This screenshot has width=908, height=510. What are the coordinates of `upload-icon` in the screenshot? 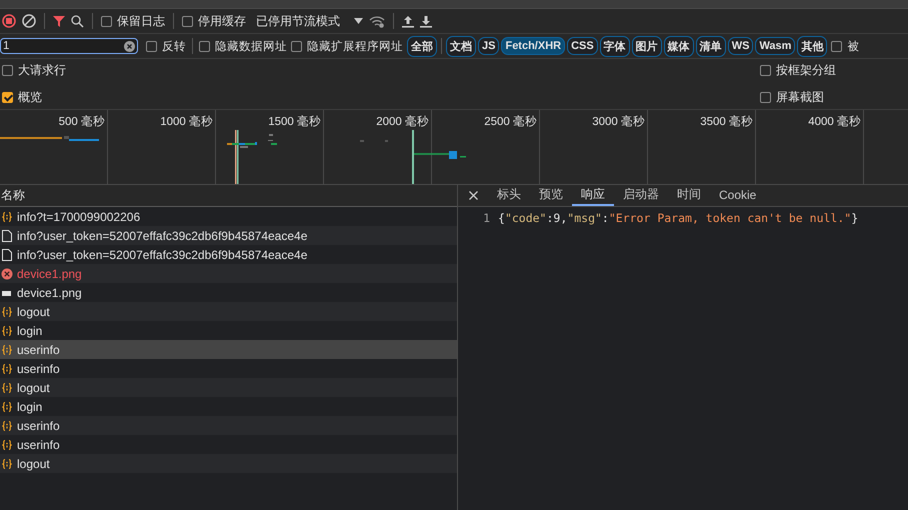 It's located at (408, 21).